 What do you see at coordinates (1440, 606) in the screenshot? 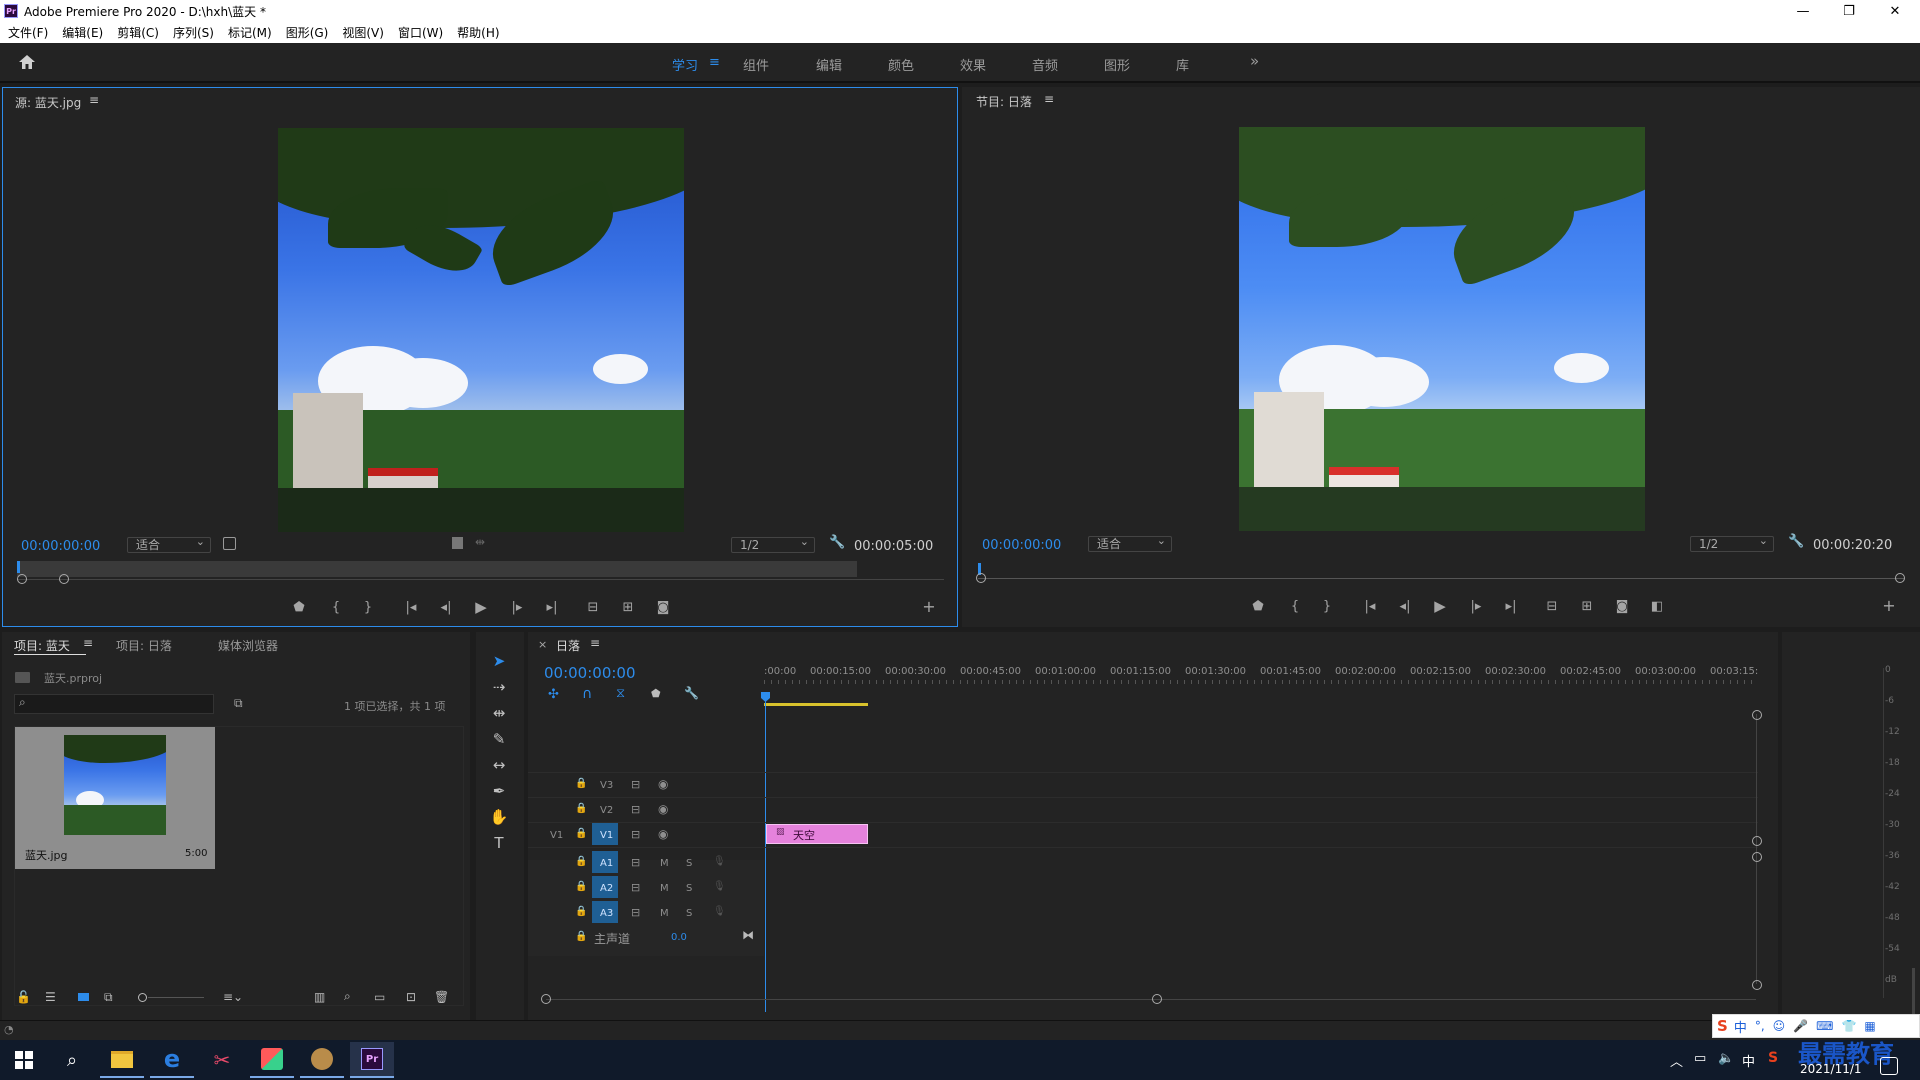
I see `program-play-icon: ▶` at bounding box center [1440, 606].